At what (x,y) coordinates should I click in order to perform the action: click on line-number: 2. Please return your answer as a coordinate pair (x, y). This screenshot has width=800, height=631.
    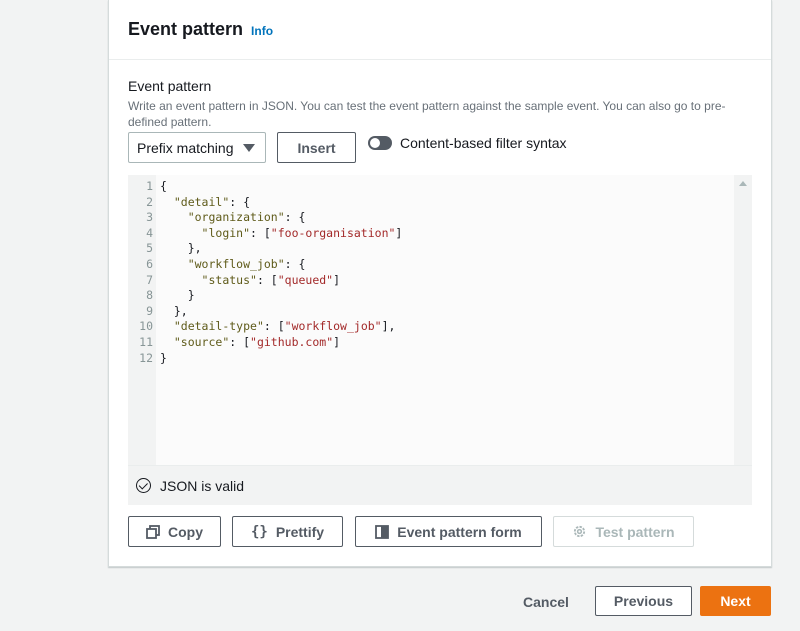
    Looking at the image, I should click on (149, 201).